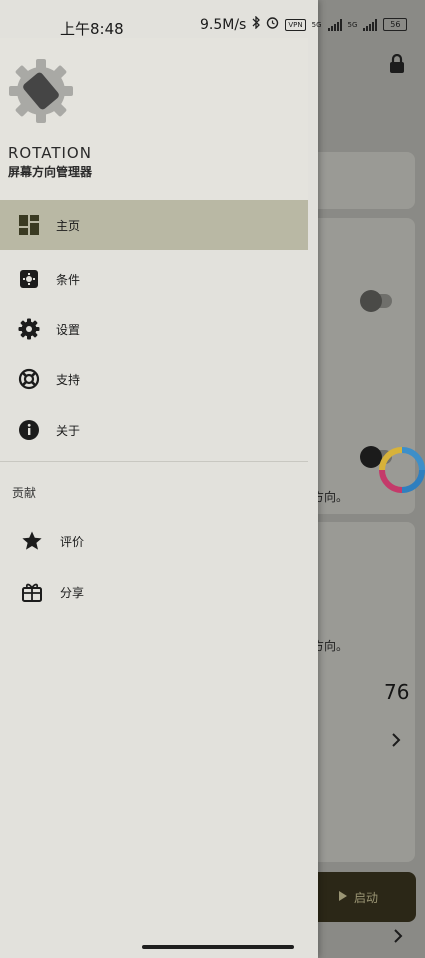 The width and height of the screenshot is (425, 958). Describe the element at coordinates (50, 153) in the screenshot. I see `app-name: ROTATION` at that location.